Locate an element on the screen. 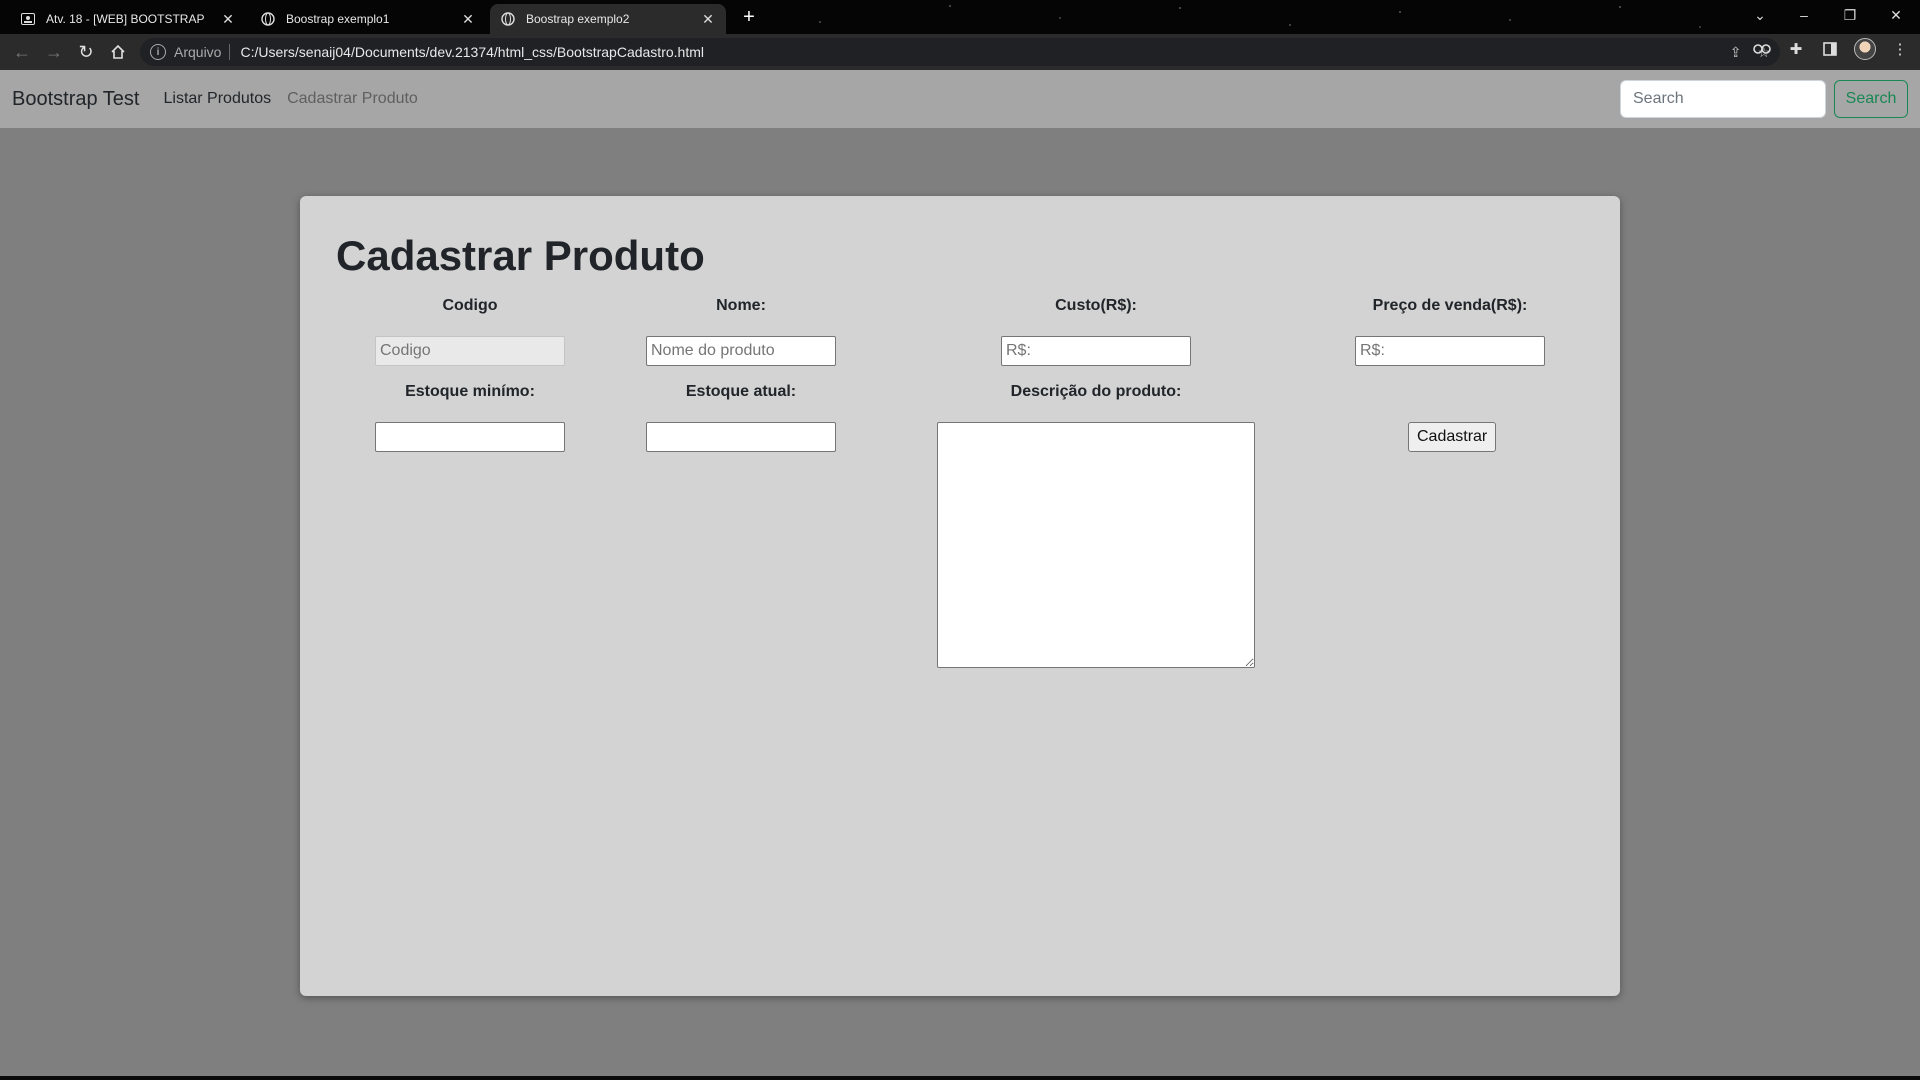 The width and height of the screenshot is (1920, 1080). tab-title: Atv. 18 - [WEB] BOOTSTRAP is located at coordinates (125, 19).